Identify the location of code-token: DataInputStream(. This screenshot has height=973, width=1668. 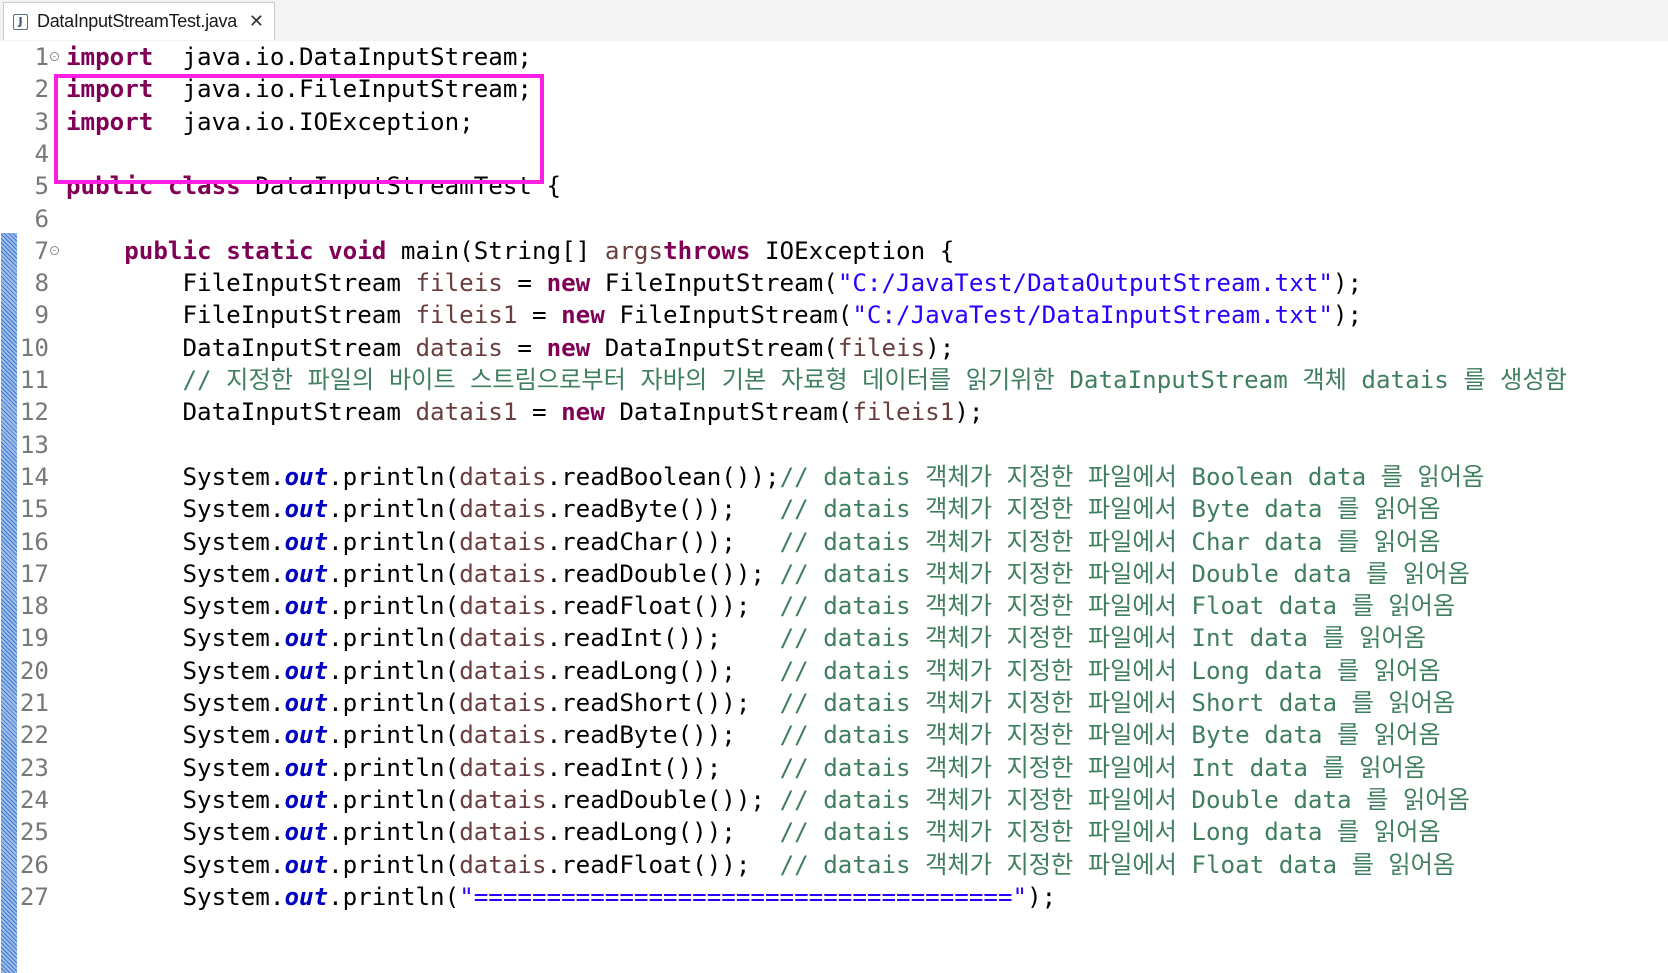
(714, 347).